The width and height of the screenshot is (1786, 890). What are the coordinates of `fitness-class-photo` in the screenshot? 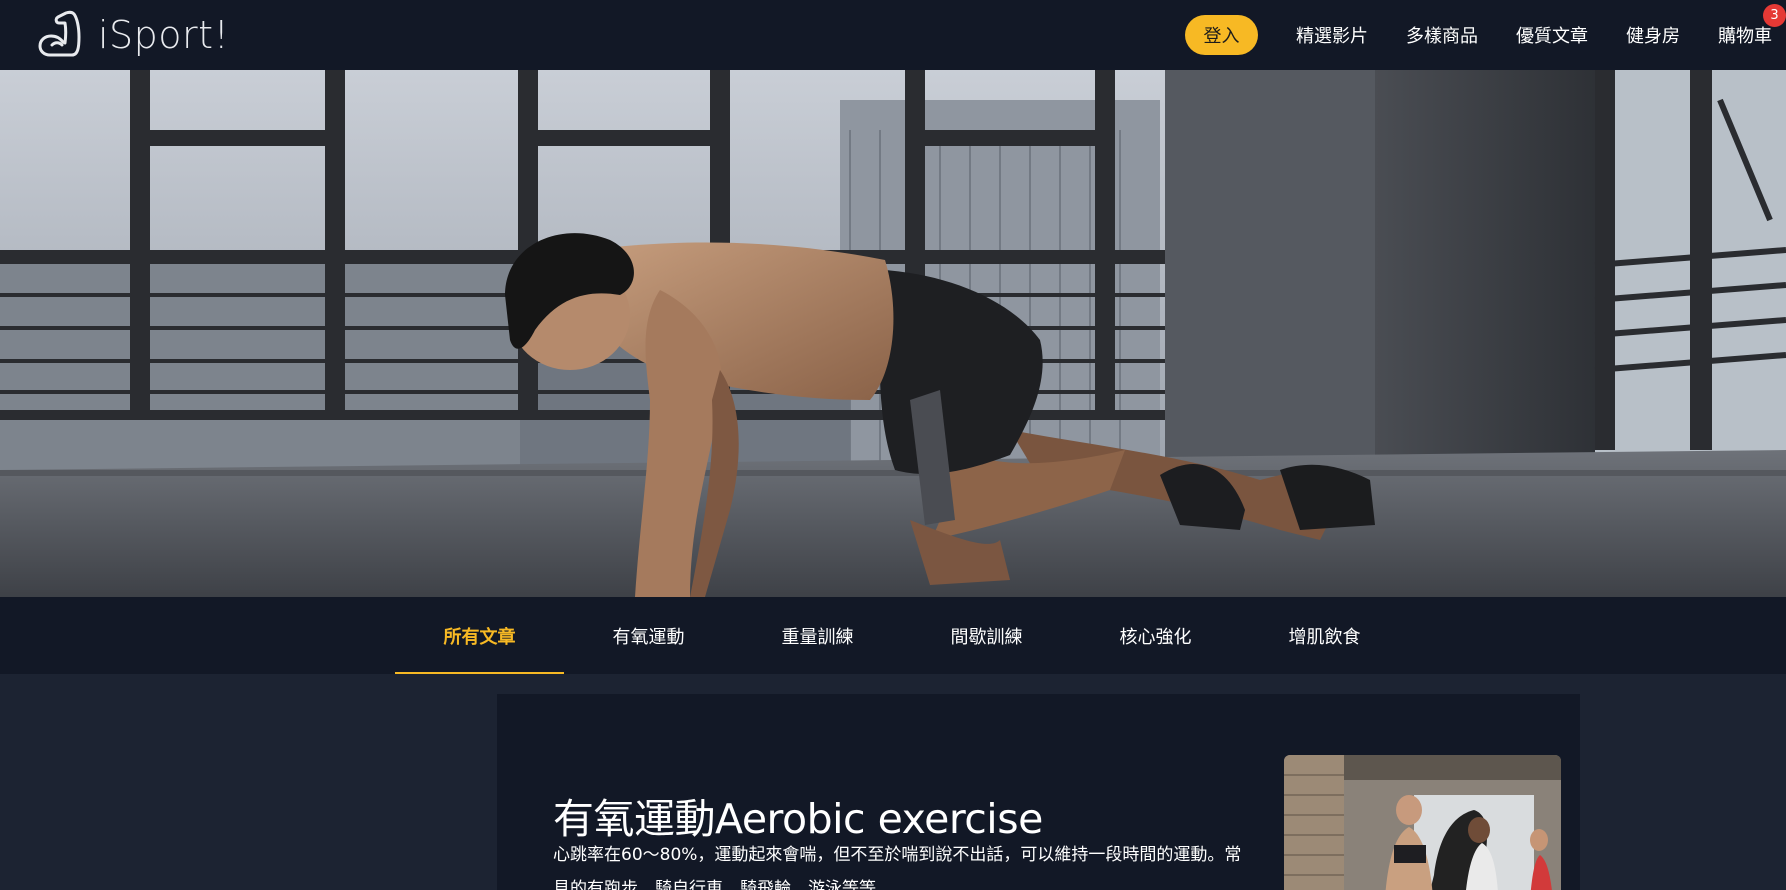 It's located at (1422, 822).